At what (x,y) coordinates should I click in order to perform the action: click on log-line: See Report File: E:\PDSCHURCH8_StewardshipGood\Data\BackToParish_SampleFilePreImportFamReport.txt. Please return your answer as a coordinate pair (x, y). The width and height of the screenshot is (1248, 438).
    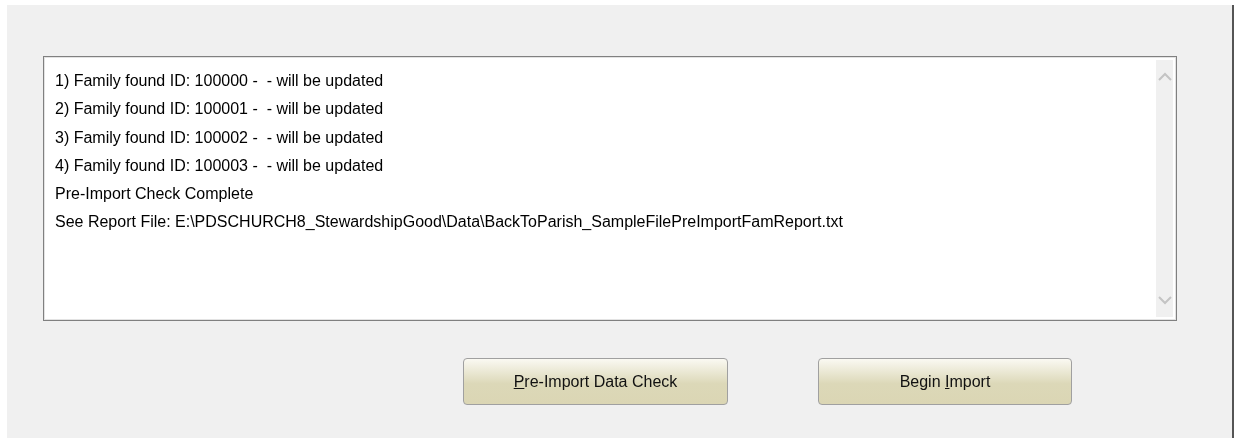
    Looking at the image, I should click on (449, 222).